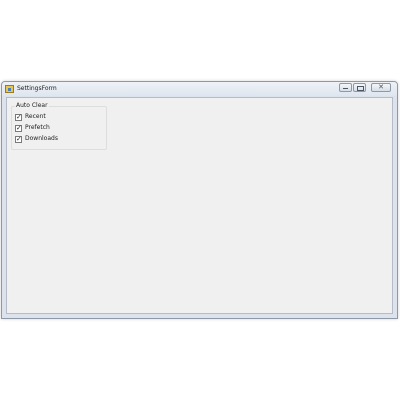 This screenshot has height=400, width=400. I want to click on prefetch-checkbox: ✓, so click(18, 127).